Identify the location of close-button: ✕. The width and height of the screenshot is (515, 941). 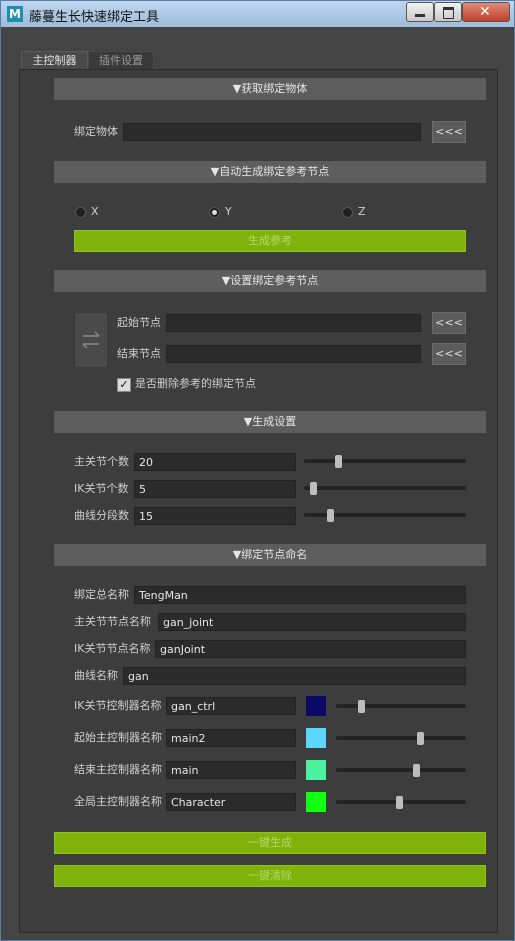
(486, 12).